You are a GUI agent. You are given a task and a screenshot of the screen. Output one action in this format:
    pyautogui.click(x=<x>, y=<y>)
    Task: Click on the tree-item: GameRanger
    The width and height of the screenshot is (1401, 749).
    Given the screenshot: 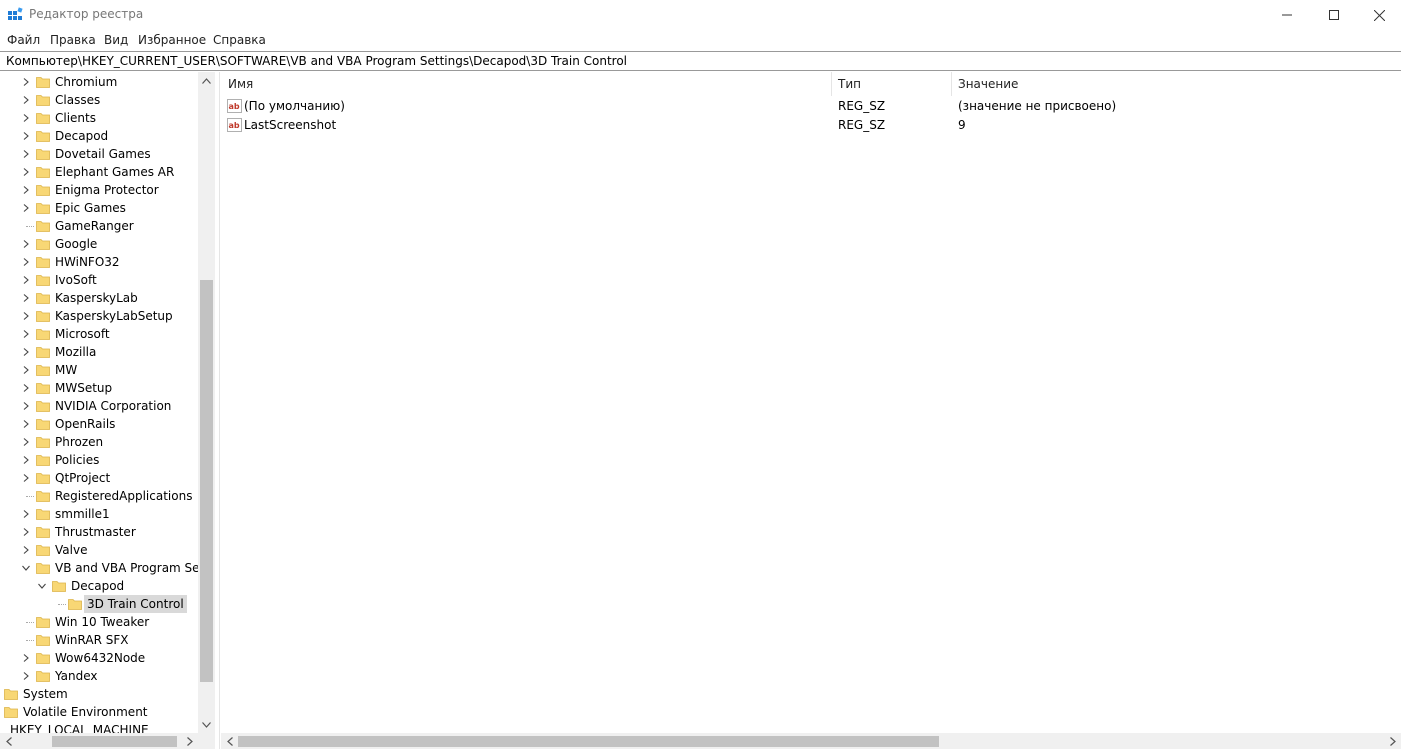 What is the action you would take?
    pyautogui.click(x=99, y=226)
    